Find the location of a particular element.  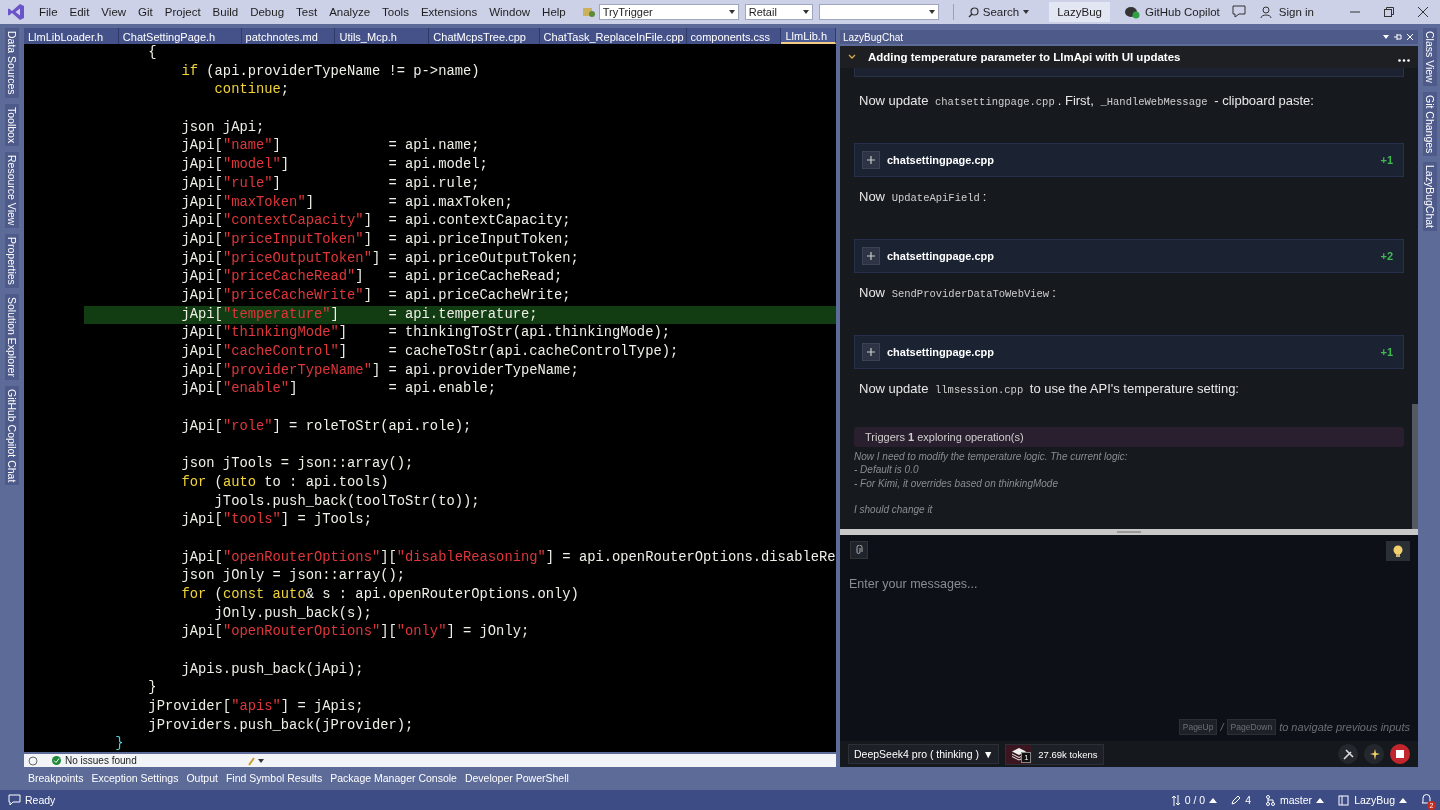

editor-tab: ChatMcpsTree.cpp is located at coordinates (484, 36).